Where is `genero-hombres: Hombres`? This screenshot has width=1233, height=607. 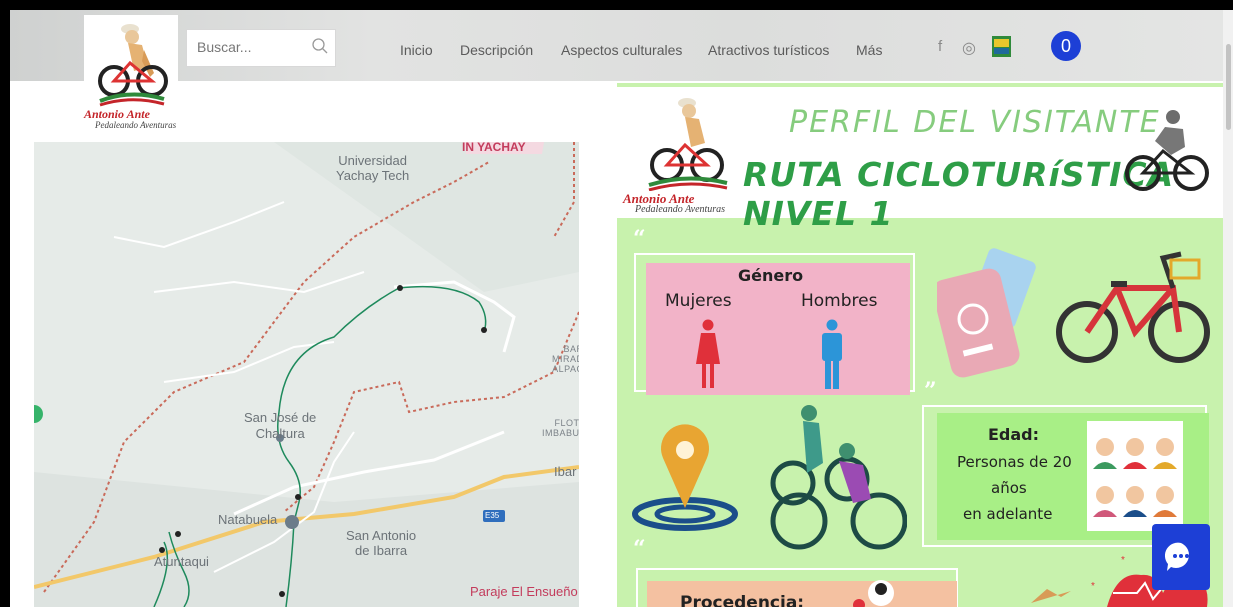
genero-hombres: Hombres is located at coordinates (839, 301).